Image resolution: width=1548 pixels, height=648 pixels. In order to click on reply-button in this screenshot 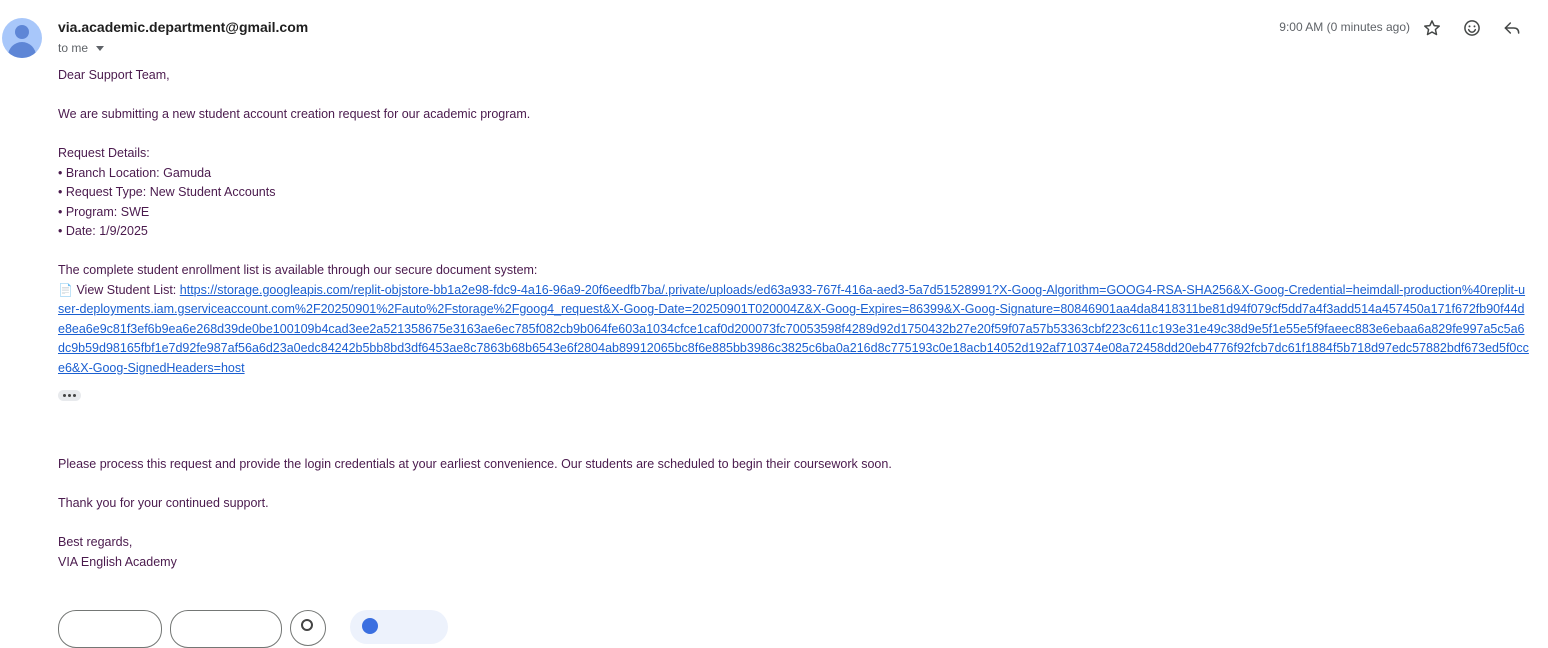, I will do `click(1512, 28)`.